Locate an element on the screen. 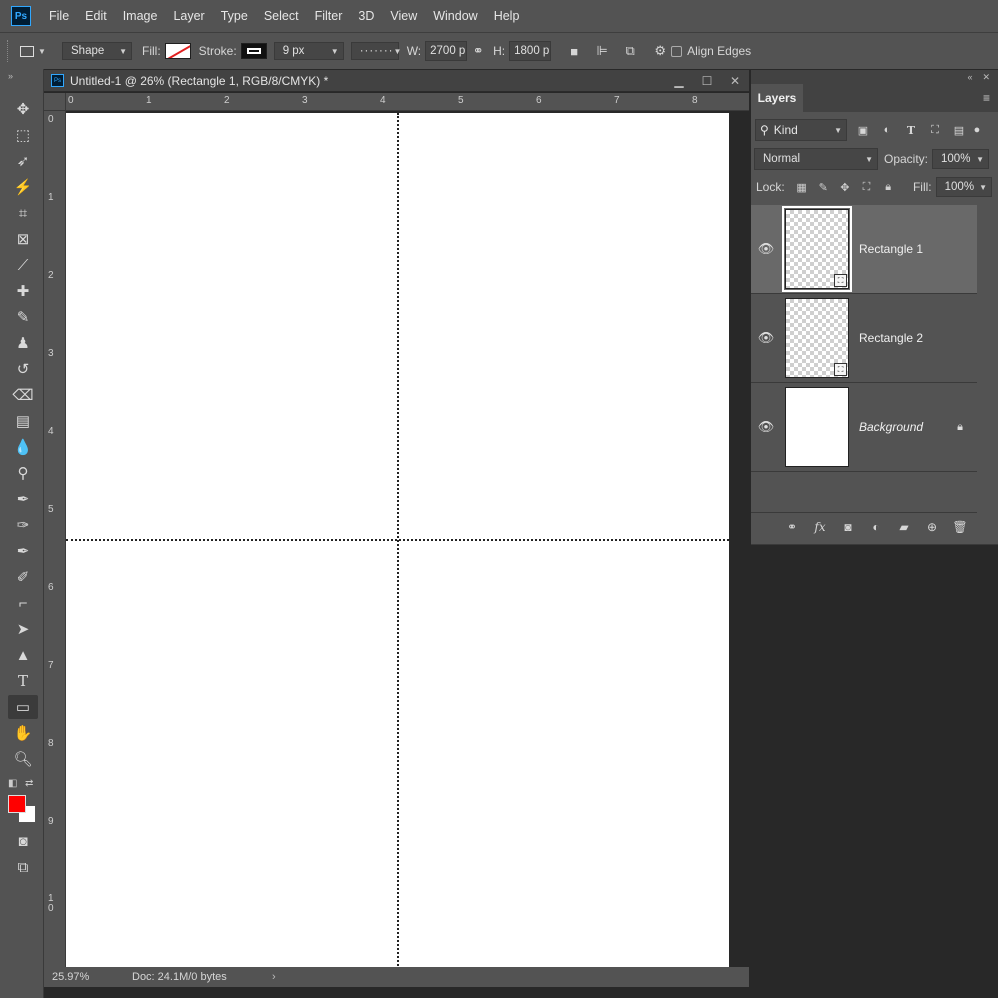 This screenshot has height=998, width=998. freeform-pen-tool-icon: ✑ is located at coordinates (23, 525).